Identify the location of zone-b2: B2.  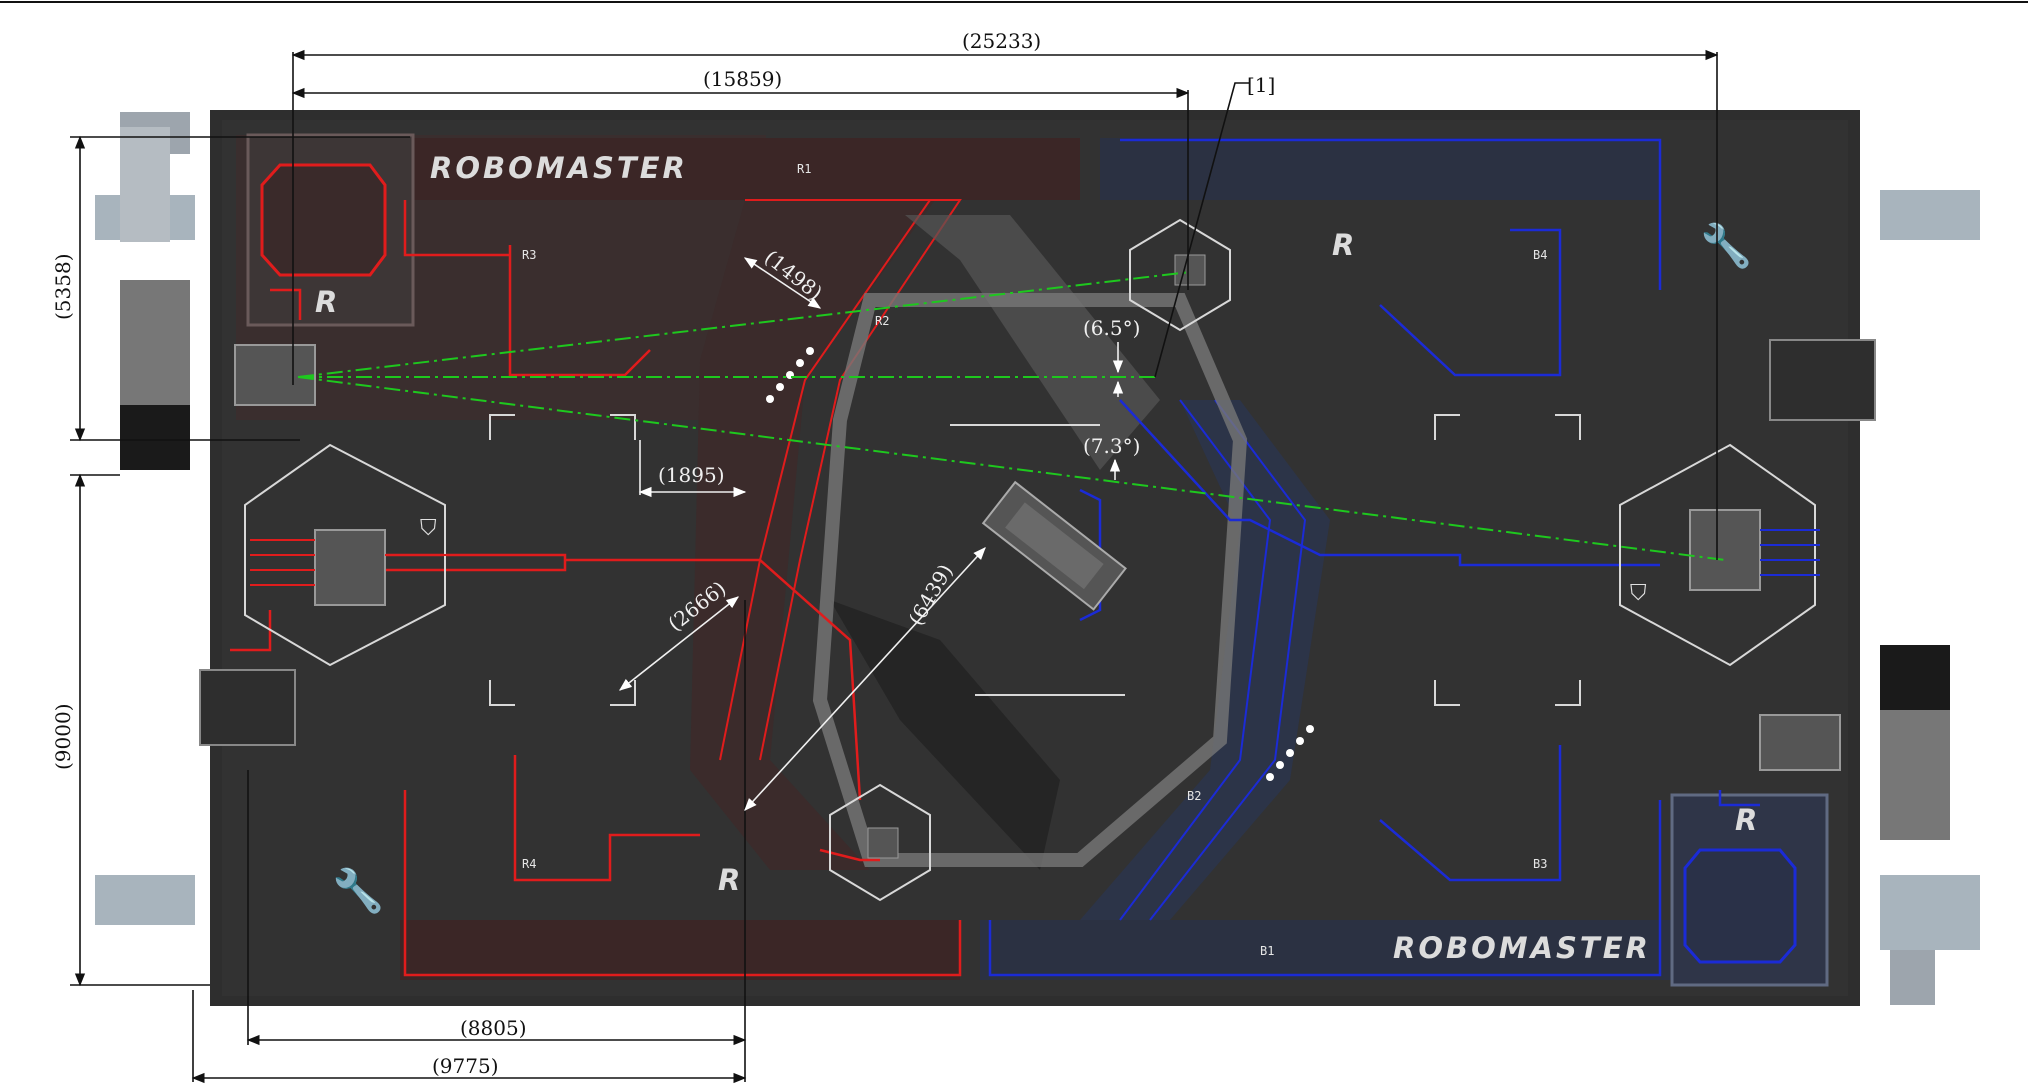
(1194, 796).